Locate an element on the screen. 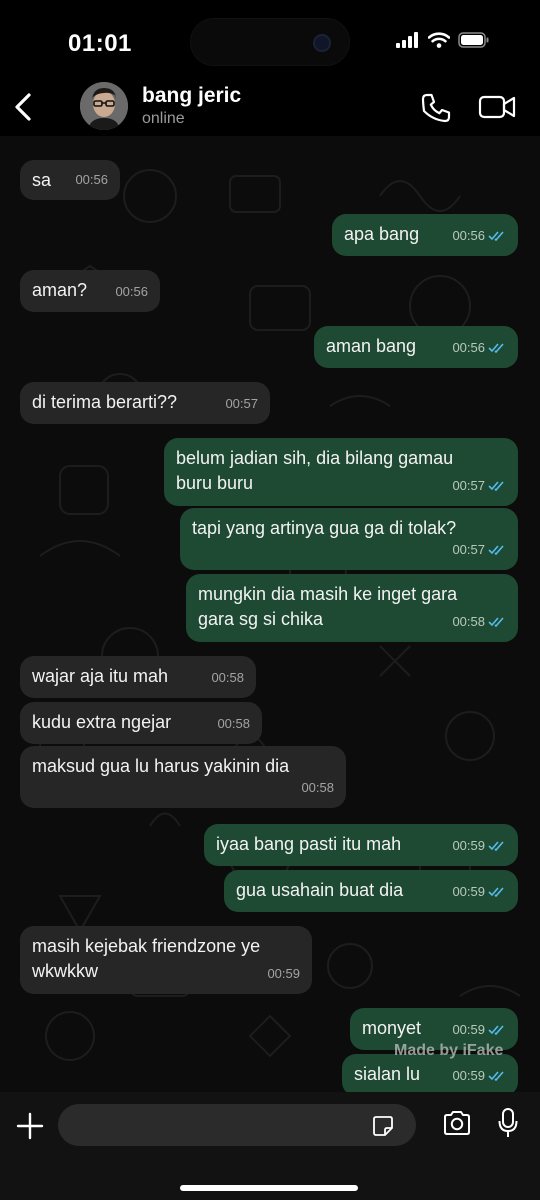  watermark: Made by iFake is located at coordinates (449, 1050).